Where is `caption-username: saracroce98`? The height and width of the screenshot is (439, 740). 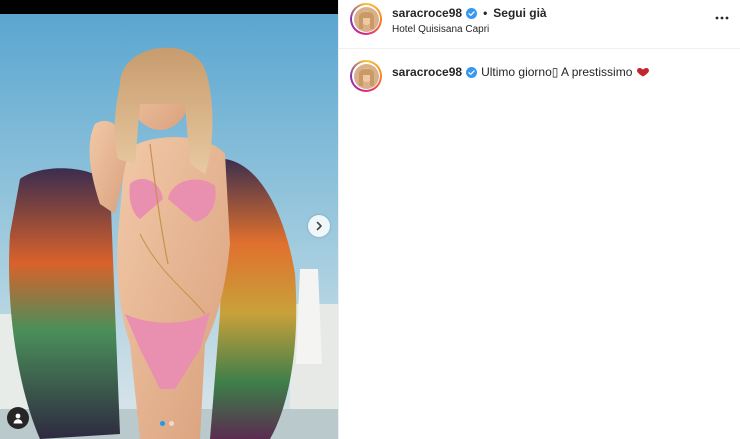 caption-username: saracroce98 is located at coordinates (427, 72).